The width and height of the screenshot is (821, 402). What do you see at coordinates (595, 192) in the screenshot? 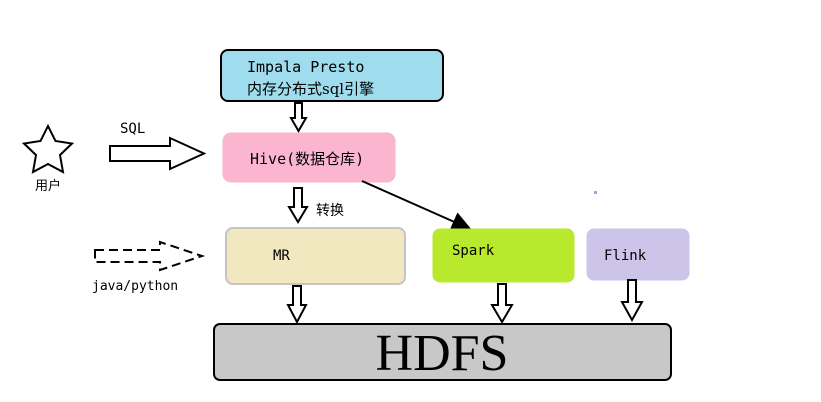
I see `stray-dot` at bounding box center [595, 192].